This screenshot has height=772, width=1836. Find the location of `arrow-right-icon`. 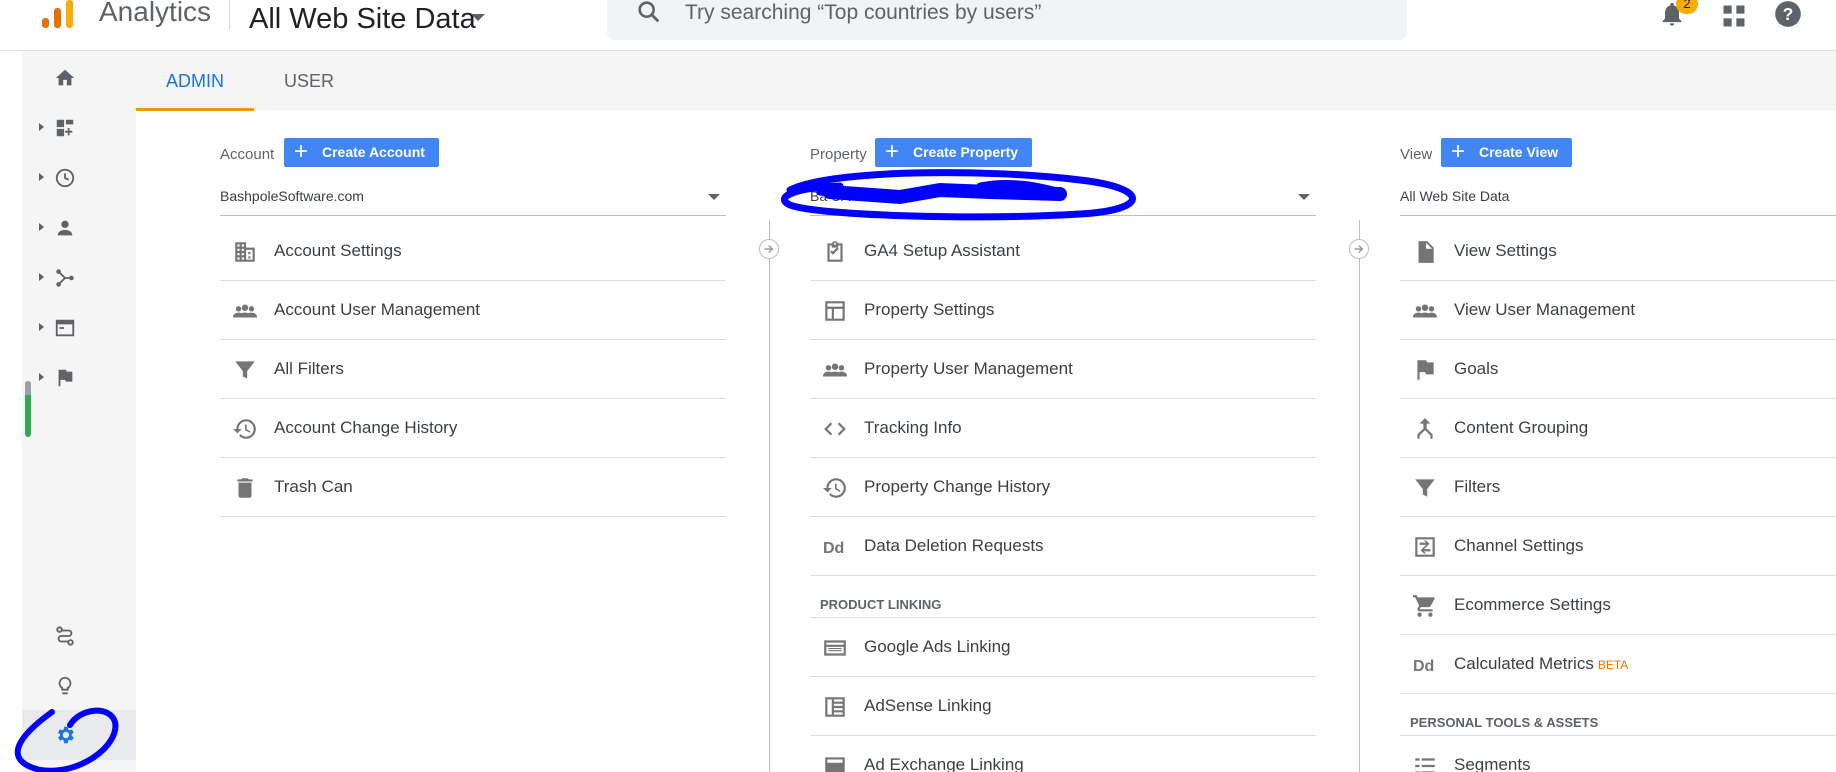

arrow-right-icon is located at coordinates (769, 249).